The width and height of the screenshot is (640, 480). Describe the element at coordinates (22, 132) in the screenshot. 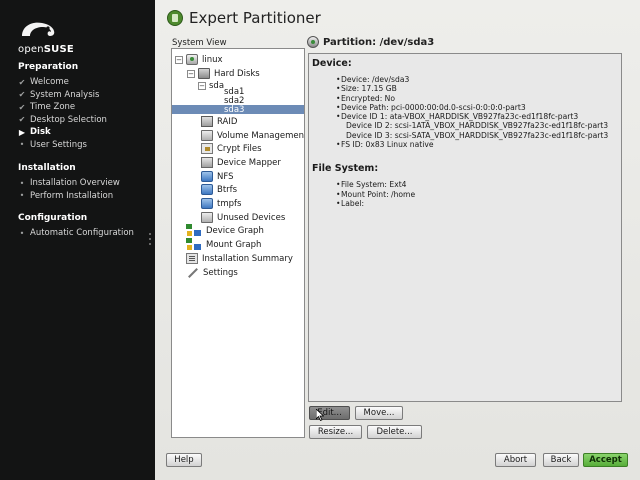

I see `current-arrow-icon: ▶` at that location.